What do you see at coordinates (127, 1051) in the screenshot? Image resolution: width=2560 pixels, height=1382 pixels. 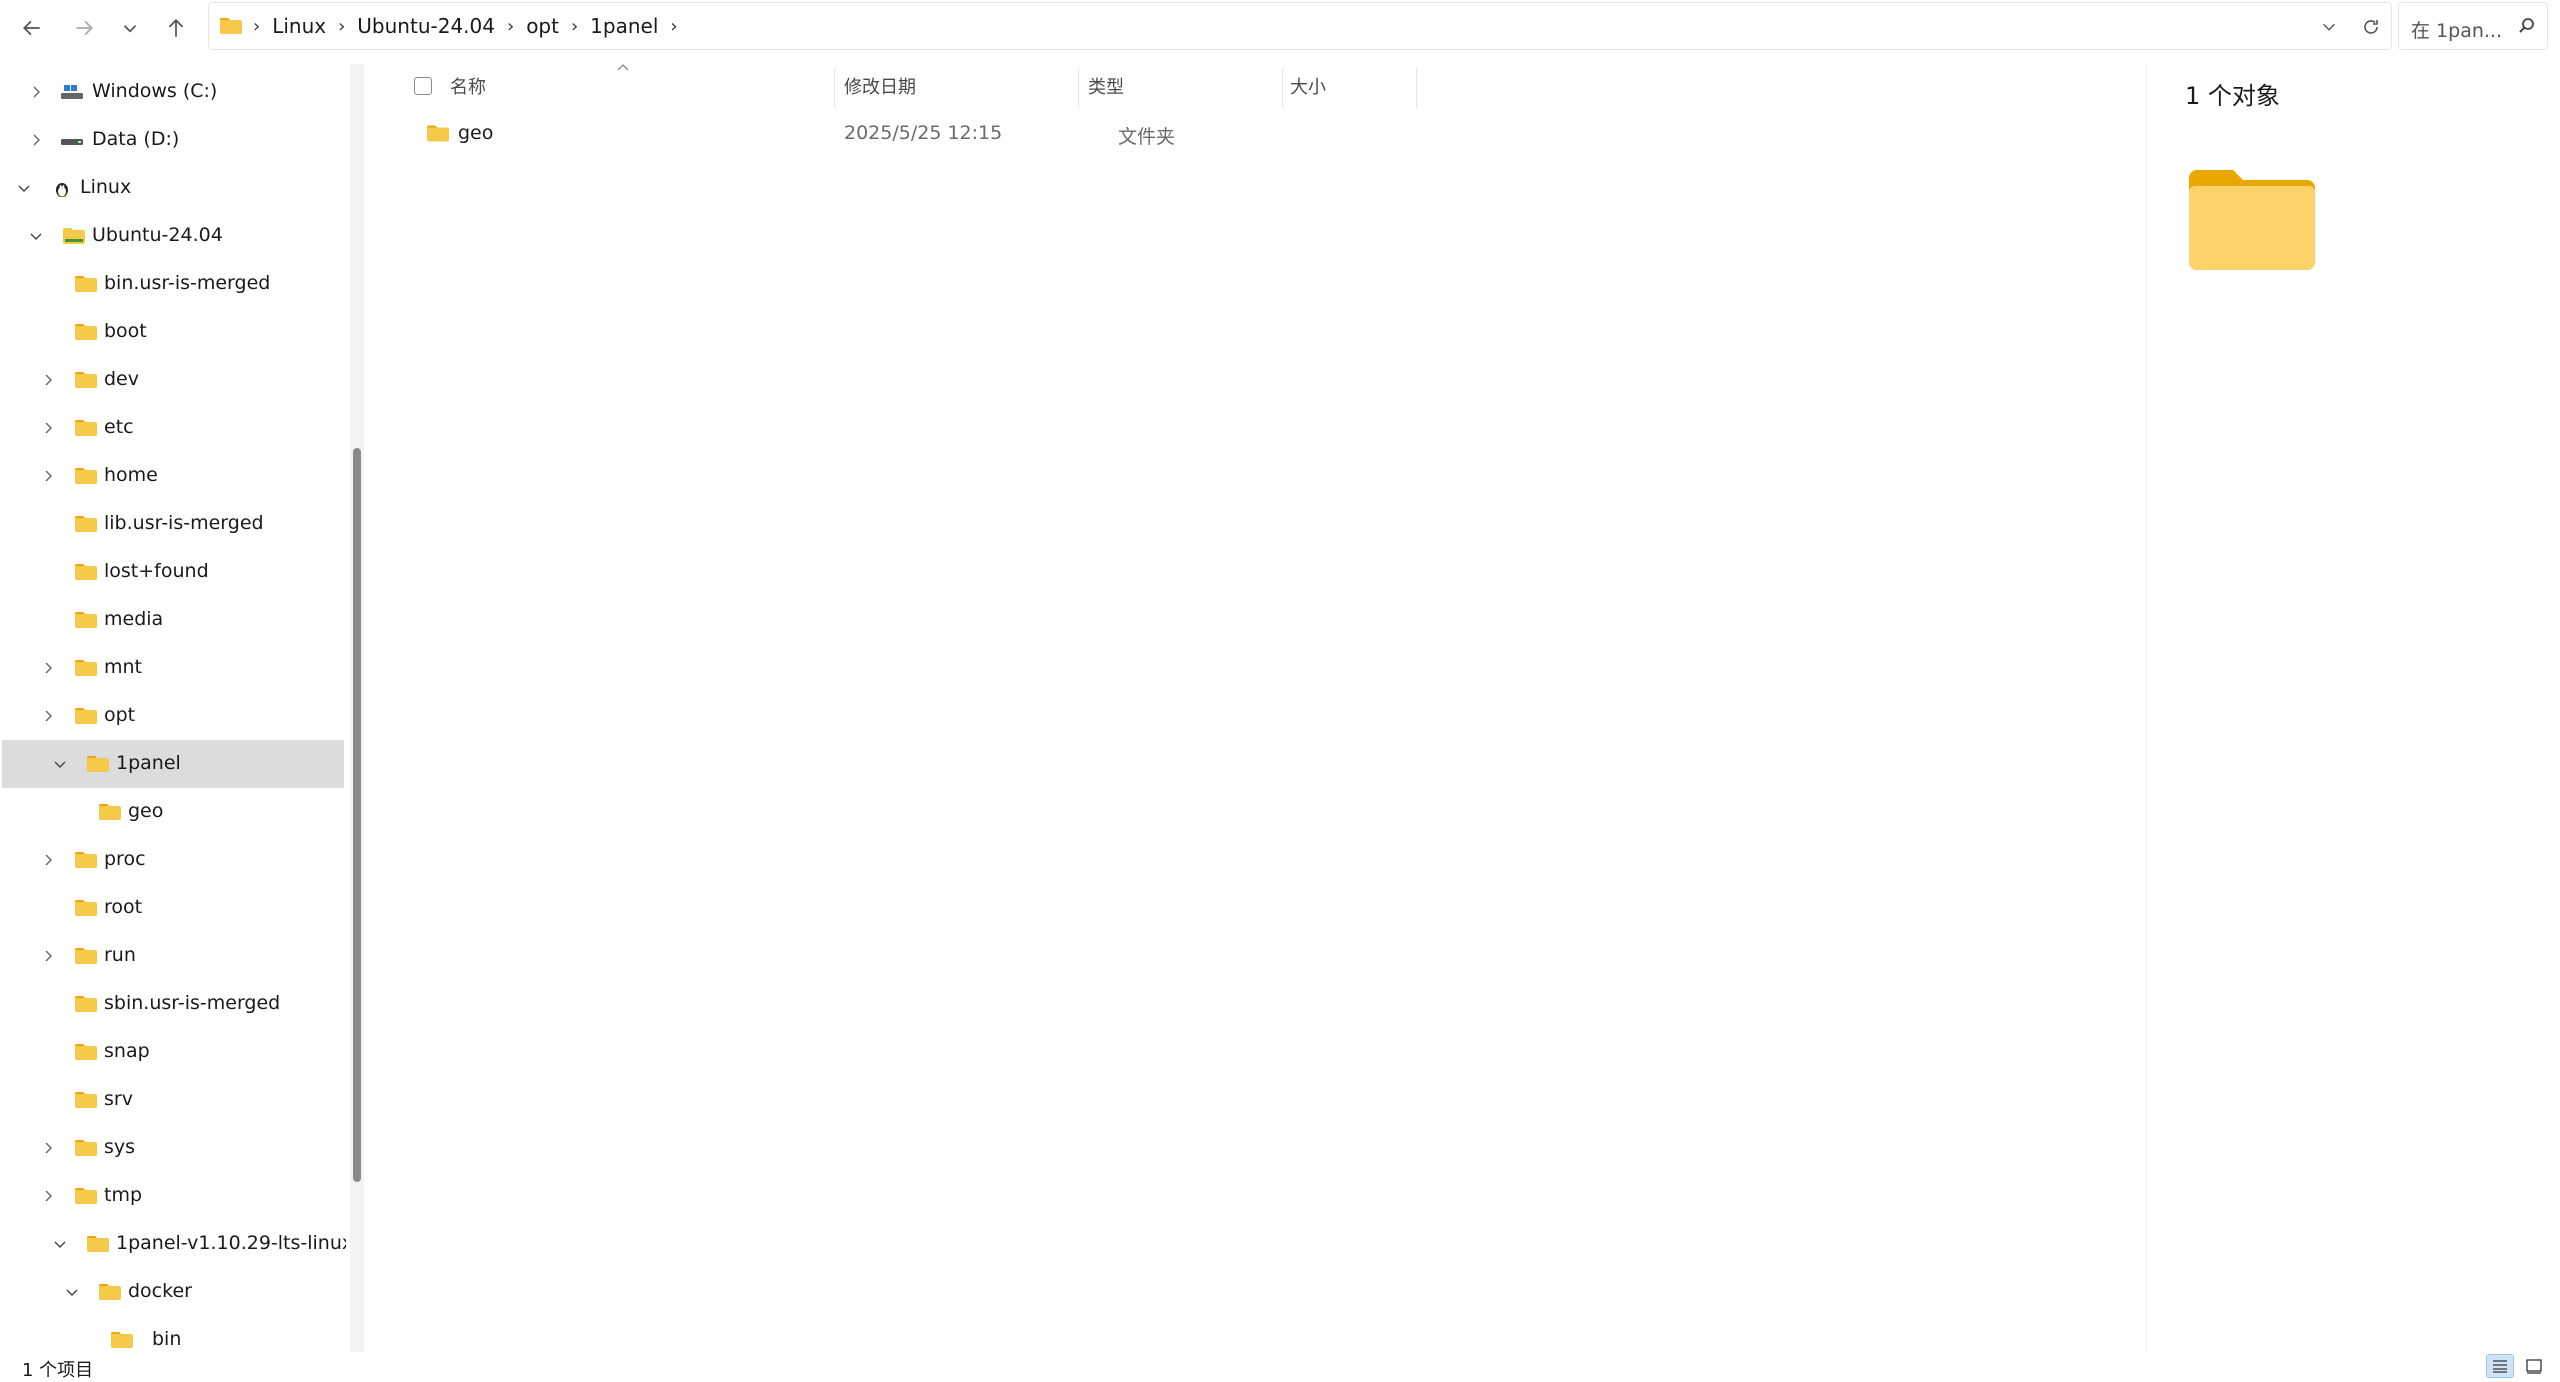 I see `sidebar-item-label: snap` at bounding box center [127, 1051].